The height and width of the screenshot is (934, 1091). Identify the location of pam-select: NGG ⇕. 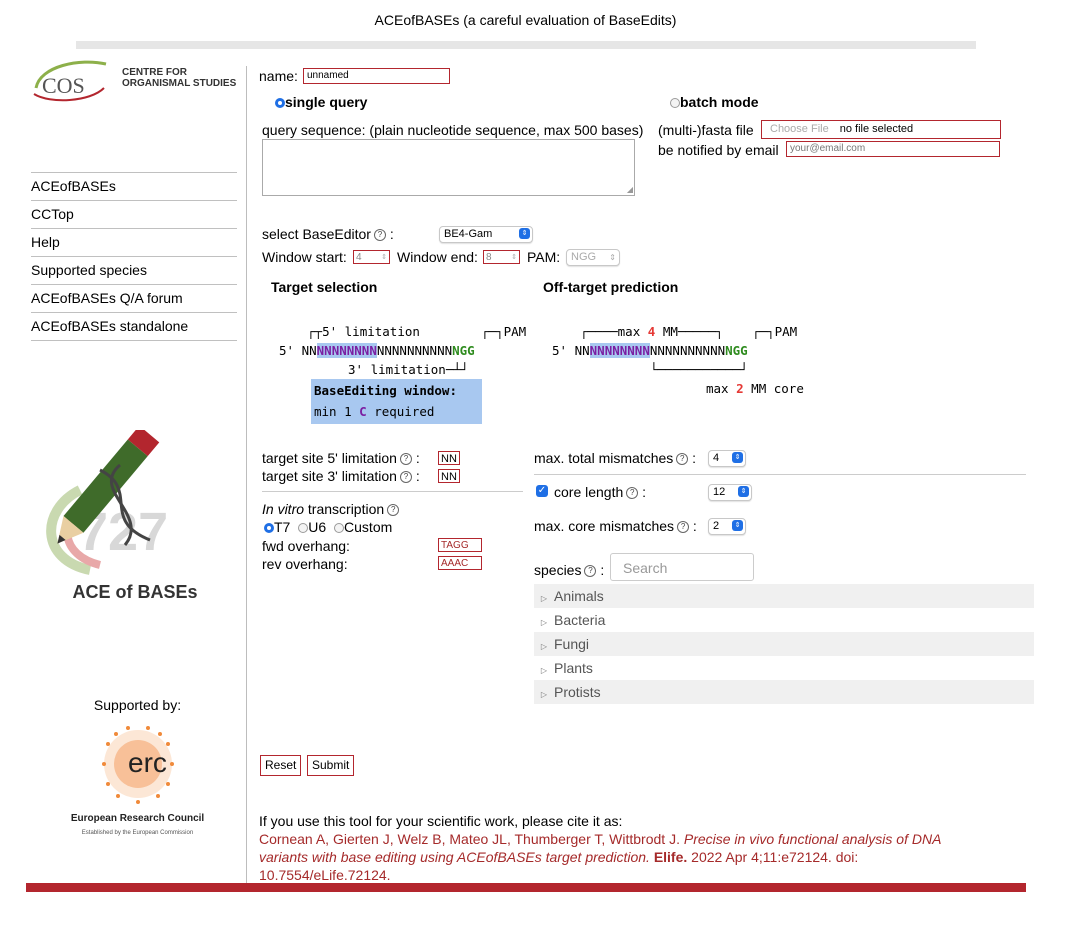
(593, 257).